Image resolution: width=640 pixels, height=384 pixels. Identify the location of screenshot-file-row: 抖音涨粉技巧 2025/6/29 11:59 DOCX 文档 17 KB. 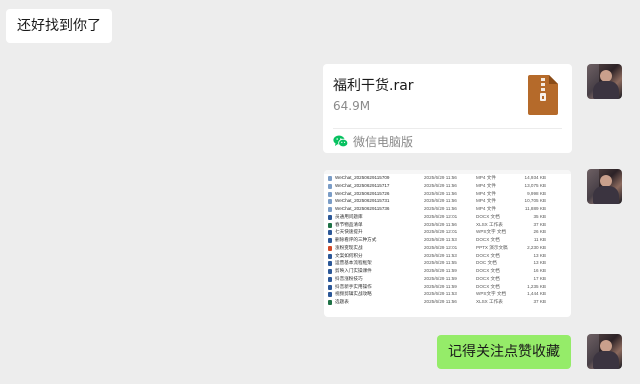
(448, 279).